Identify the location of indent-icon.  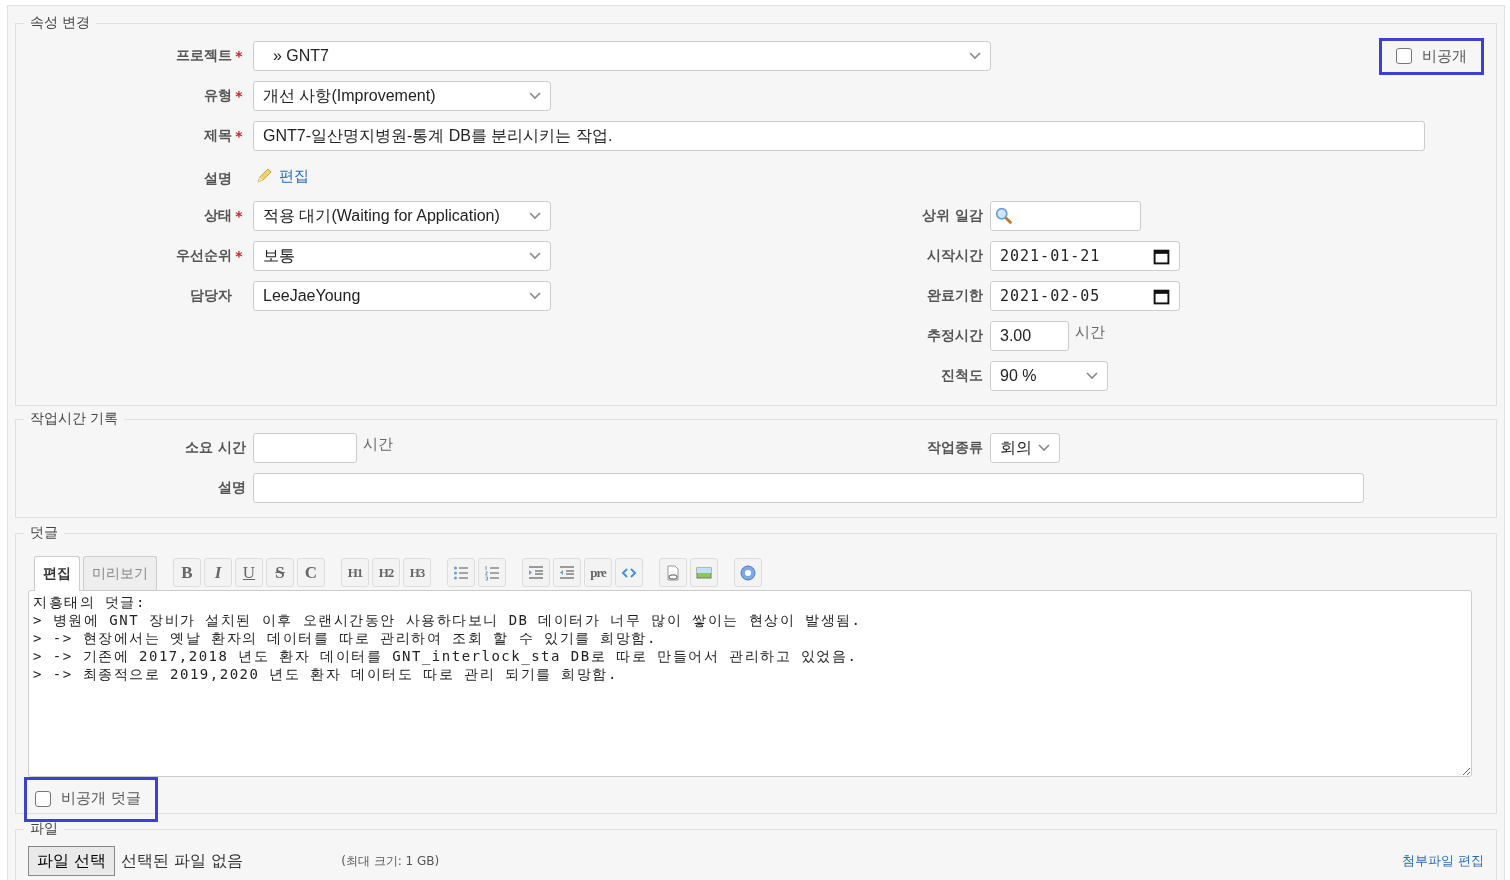
(536, 572).